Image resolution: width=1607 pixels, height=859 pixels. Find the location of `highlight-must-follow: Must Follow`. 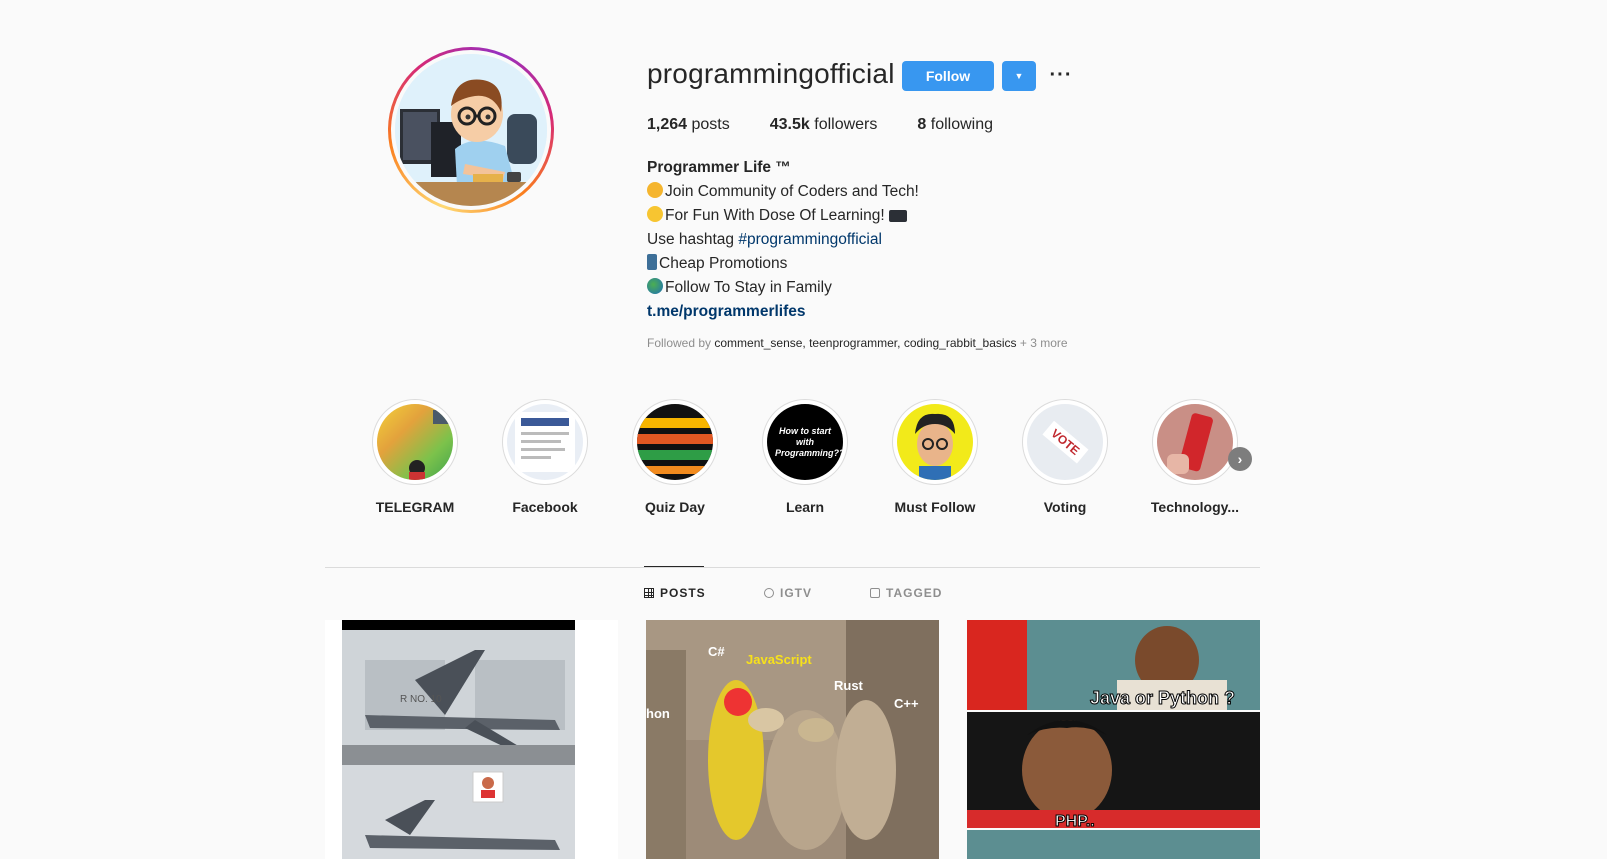

highlight-must-follow: Must Follow is located at coordinates (935, 457).